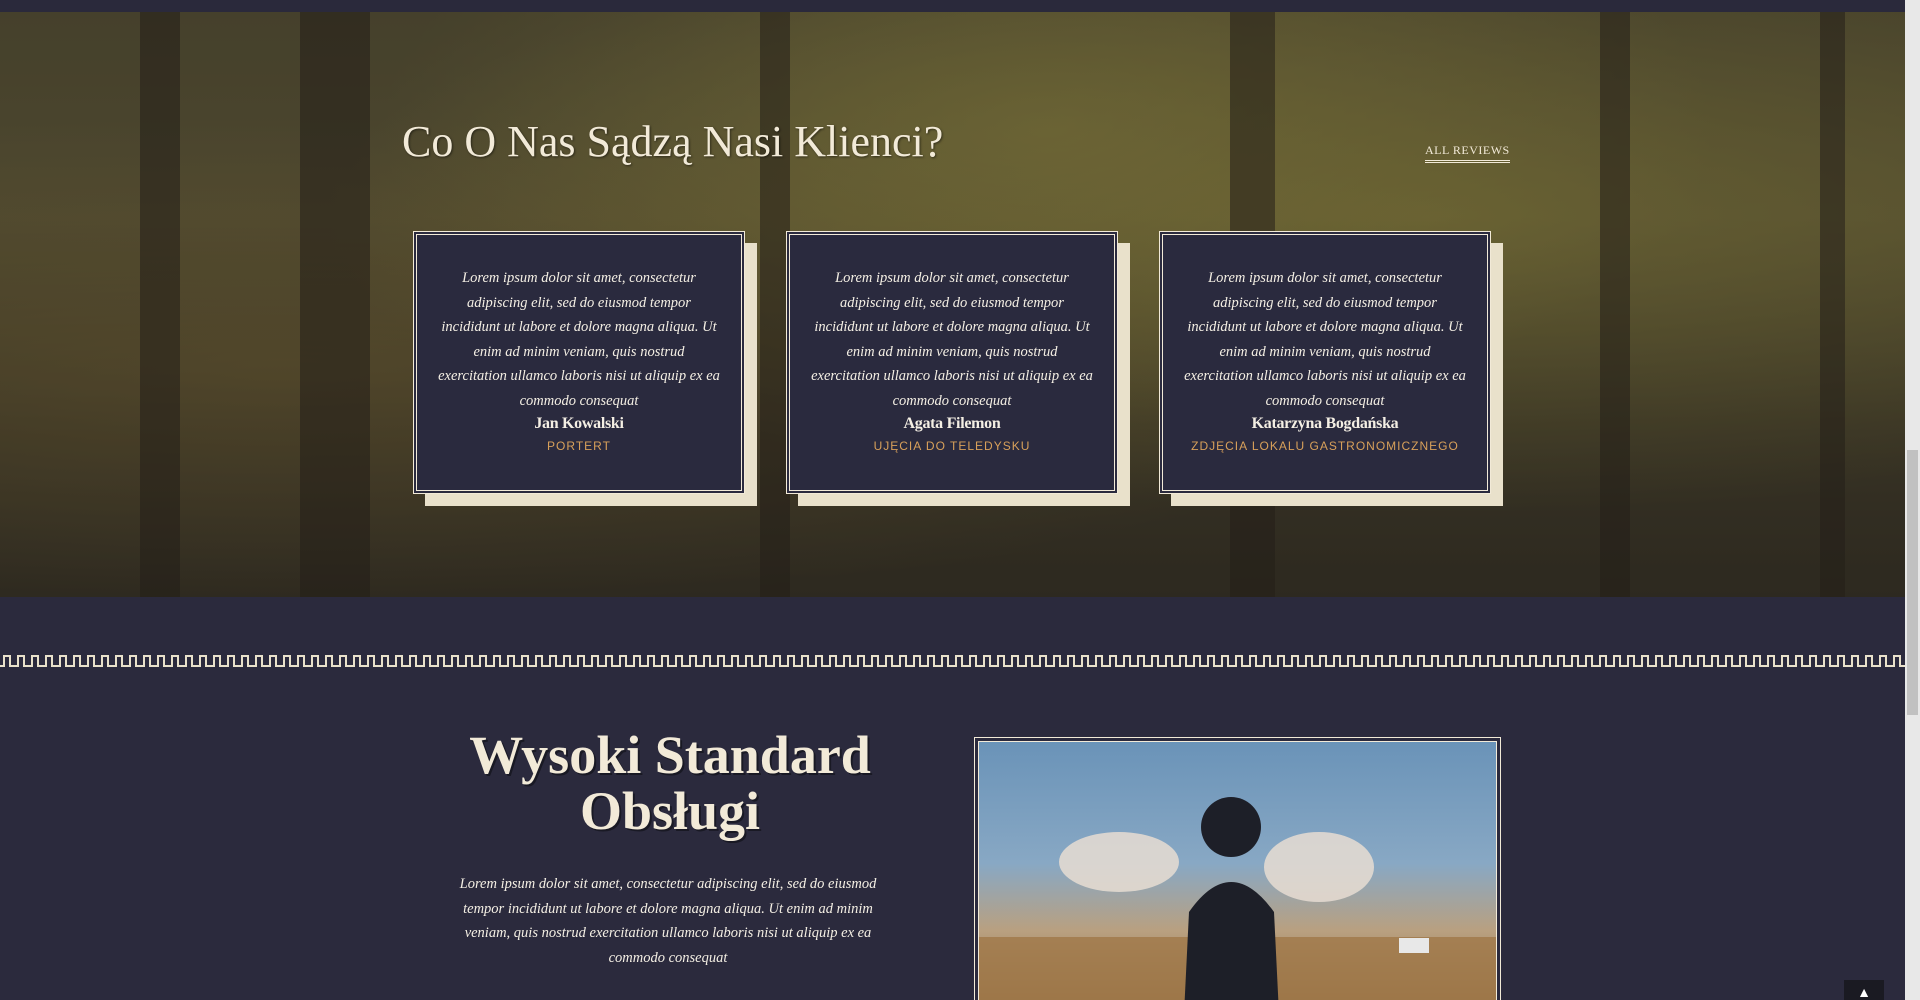 This screenshot has width=1920, height=1000. What do you see at coordinates (952, 6) in the screenshot?
I see `top-bar` at bounding box center [952, 6].